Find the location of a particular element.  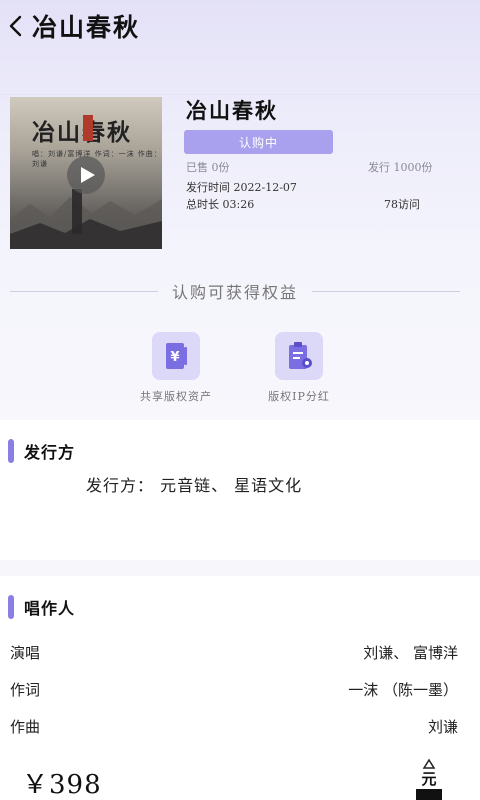

issuer-heading: 发行方 is located at coordinates (41, 451).